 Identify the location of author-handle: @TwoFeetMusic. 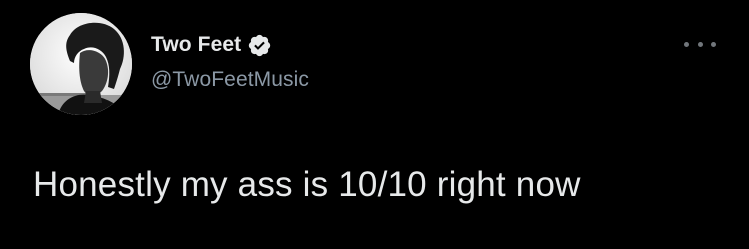
(230, 80).